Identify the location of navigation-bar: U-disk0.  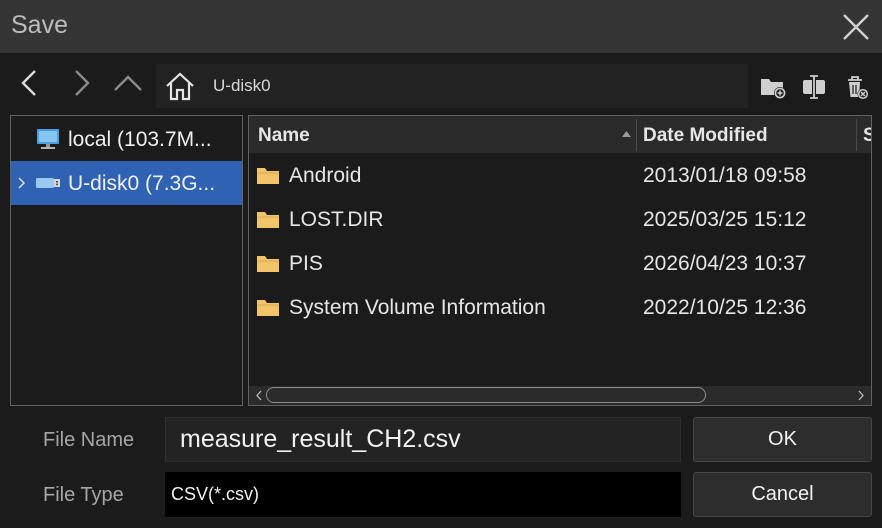
(441, 83).